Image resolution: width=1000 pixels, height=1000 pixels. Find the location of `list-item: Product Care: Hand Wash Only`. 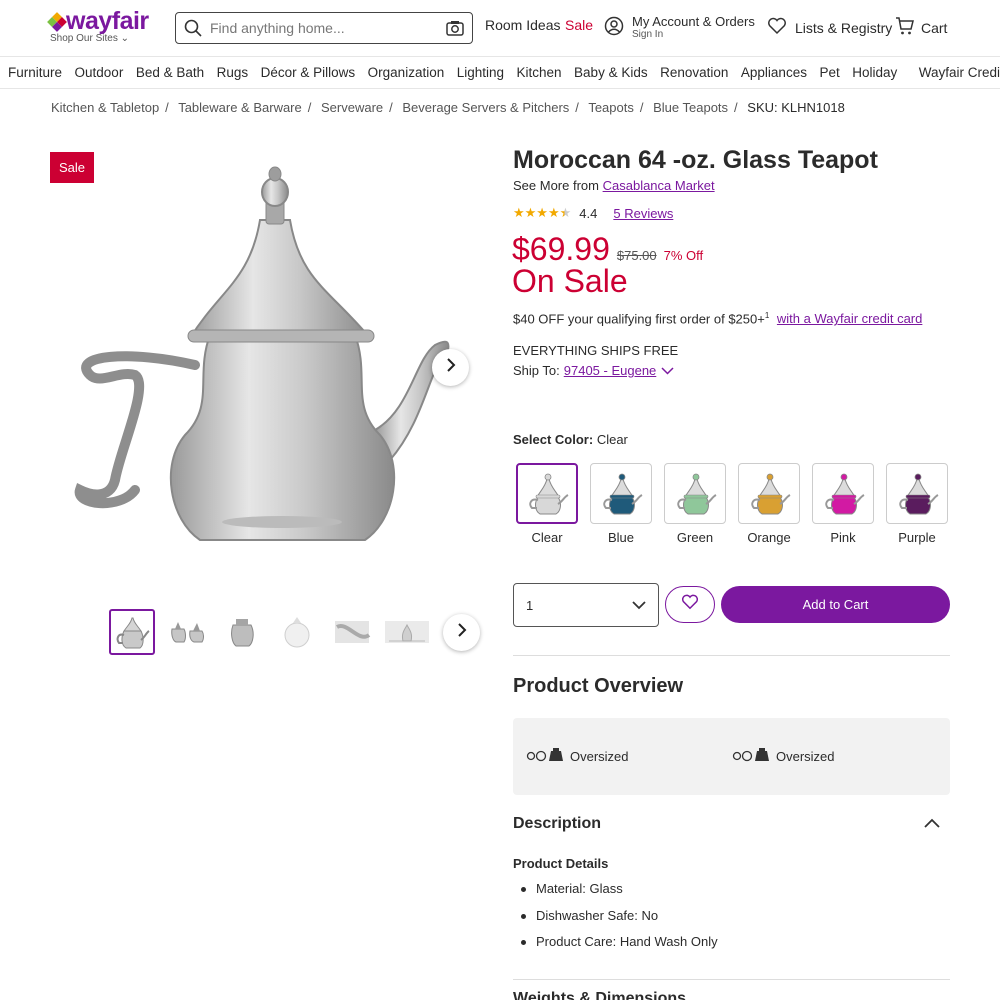

list-item: Product Care: Hand Wash Only is located at coordinates (619, 947).